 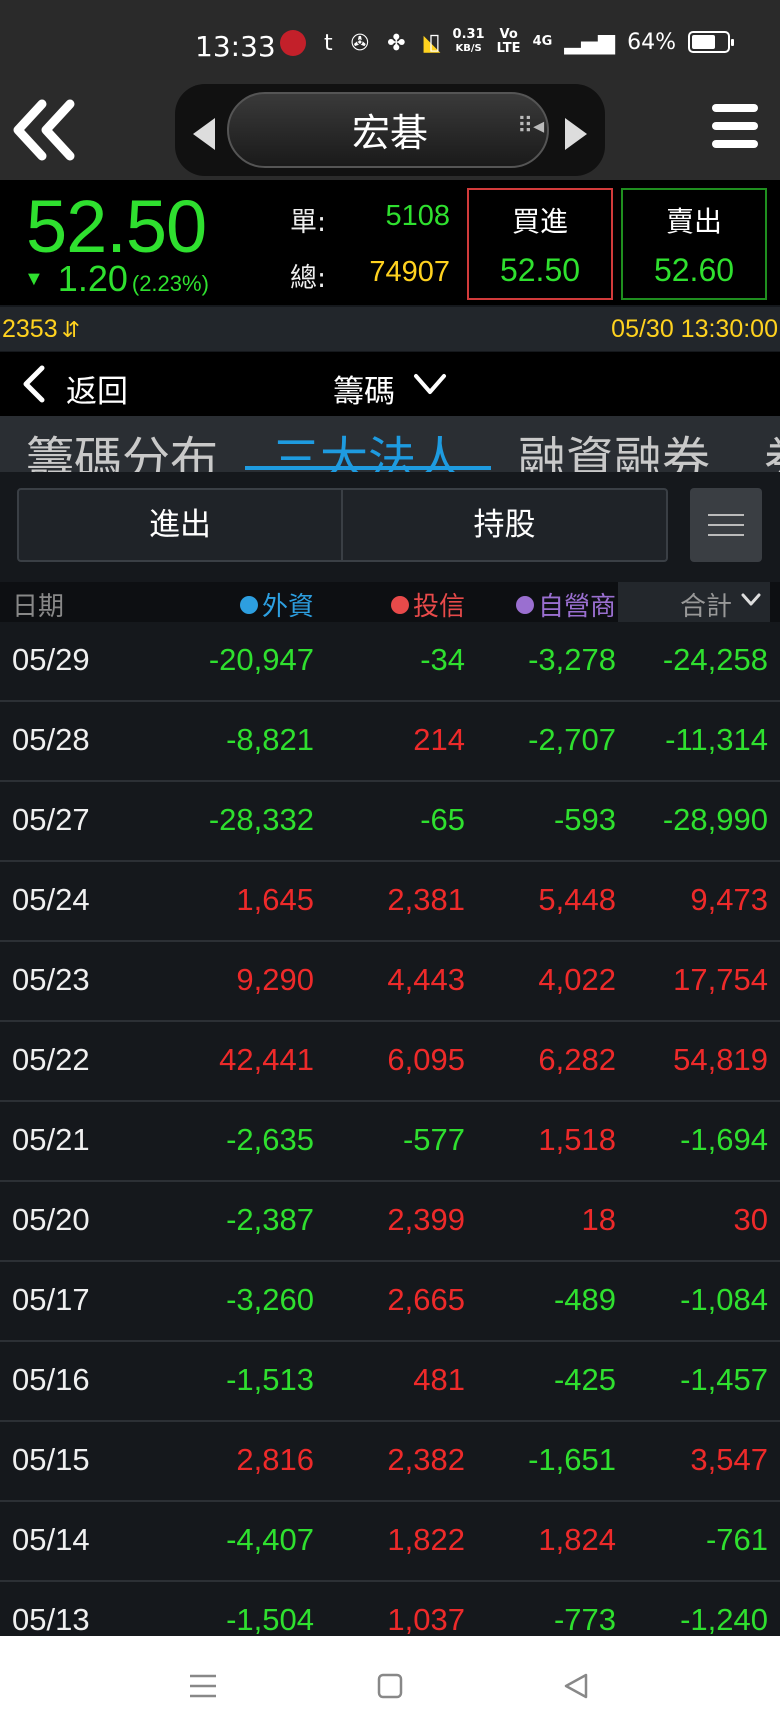 What do you see at coordinates (694, 244) in the screenshot?
I see `sell-button: 賣出 52.60` at bounding box center [694, 244].